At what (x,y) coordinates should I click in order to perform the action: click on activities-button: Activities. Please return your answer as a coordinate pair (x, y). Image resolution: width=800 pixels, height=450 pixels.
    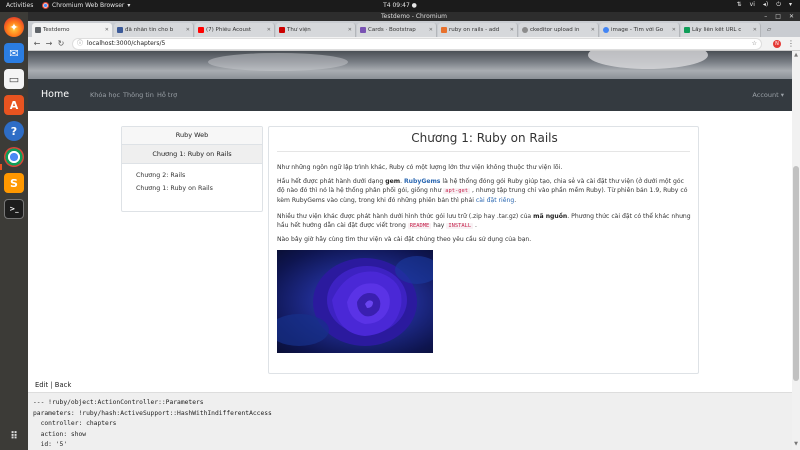
    Looking at the image, I should click on (19, 5).